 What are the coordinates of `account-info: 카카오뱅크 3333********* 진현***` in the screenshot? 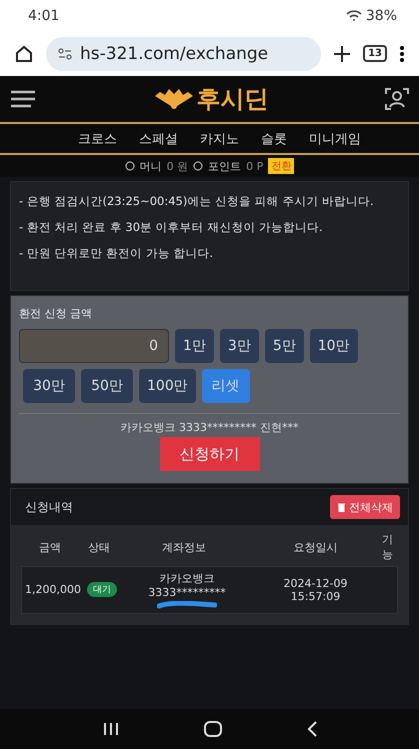 It's located at (210, 427).